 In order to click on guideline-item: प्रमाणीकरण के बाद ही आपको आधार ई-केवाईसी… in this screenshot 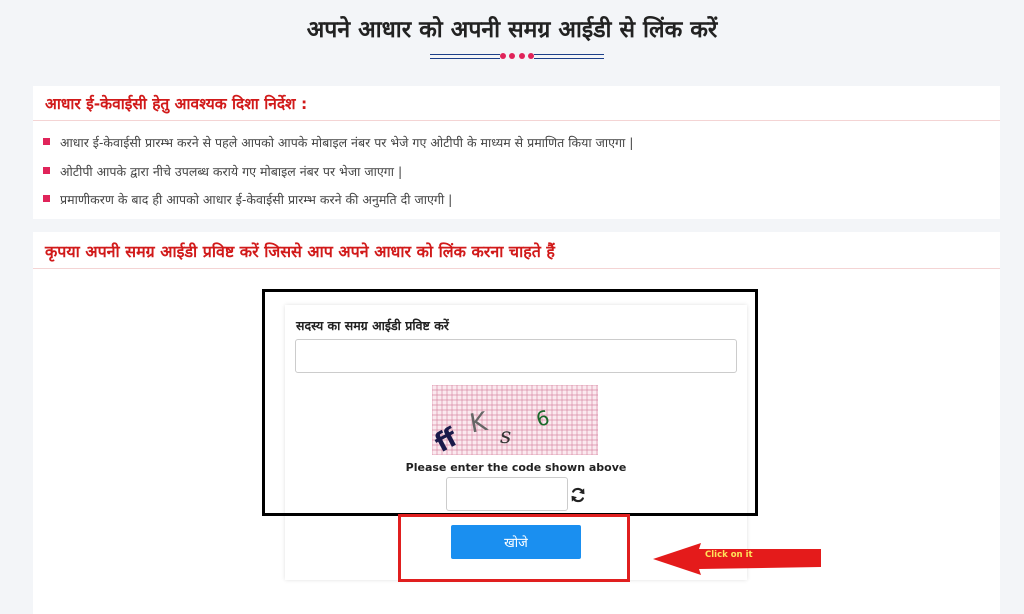, I will do `click(247, 199)`.